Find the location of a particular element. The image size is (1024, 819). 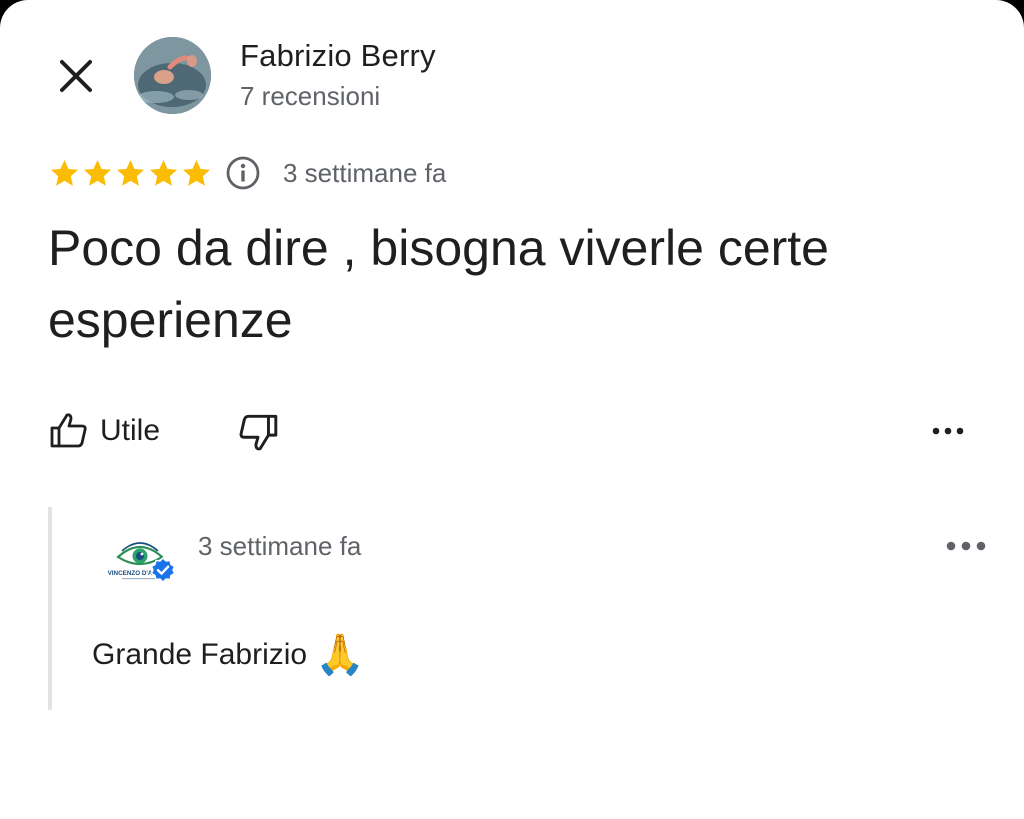

verified-badge-icon is located at coordinates (163, 570).